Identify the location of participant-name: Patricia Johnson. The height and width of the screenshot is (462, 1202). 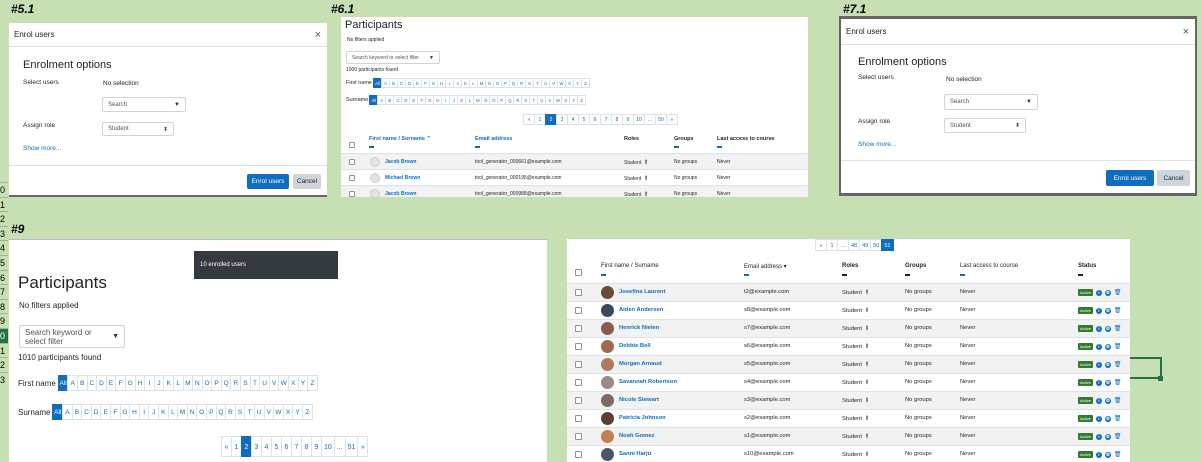
(642, 418).